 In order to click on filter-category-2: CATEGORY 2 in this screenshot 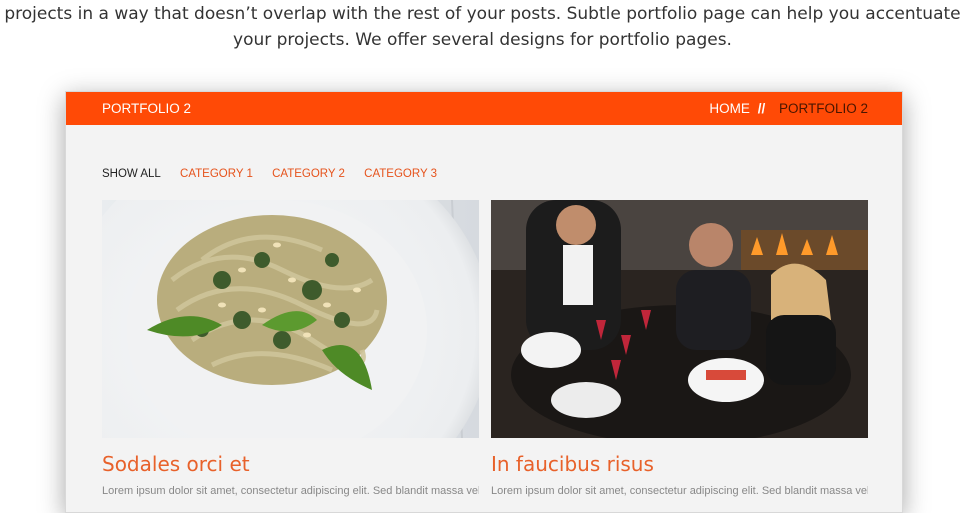, I will do `click(308, 174)`.